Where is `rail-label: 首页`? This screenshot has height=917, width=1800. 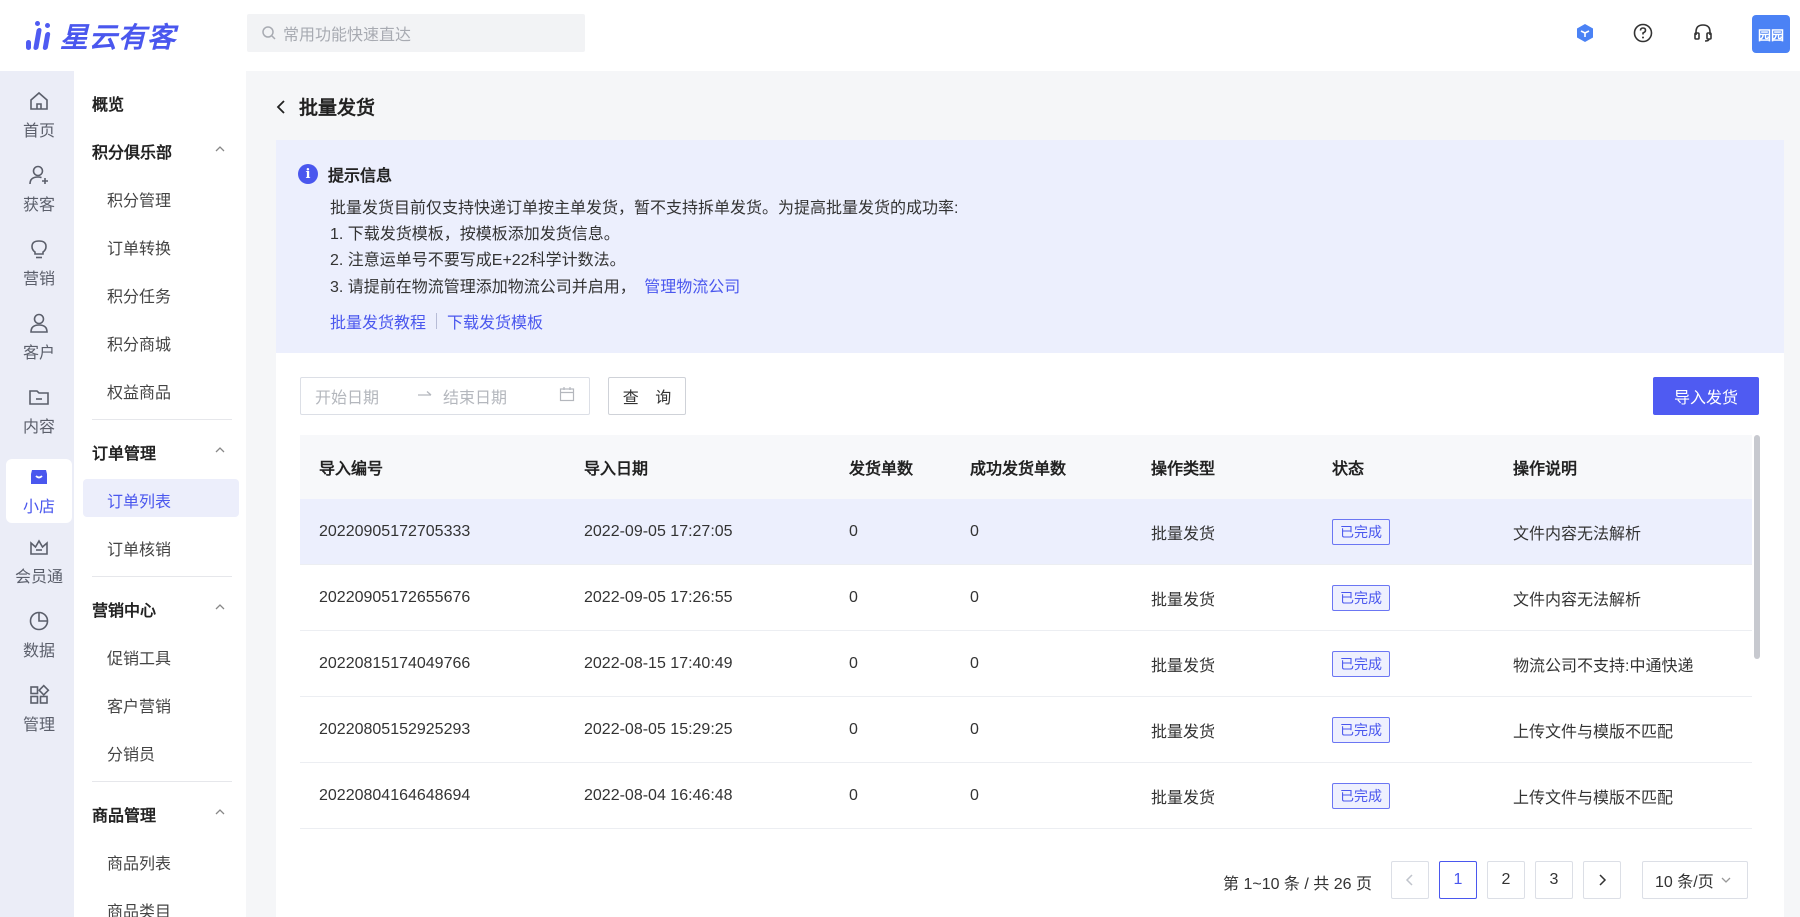
rail-label: 首页 is located at coordinates (38, 131).